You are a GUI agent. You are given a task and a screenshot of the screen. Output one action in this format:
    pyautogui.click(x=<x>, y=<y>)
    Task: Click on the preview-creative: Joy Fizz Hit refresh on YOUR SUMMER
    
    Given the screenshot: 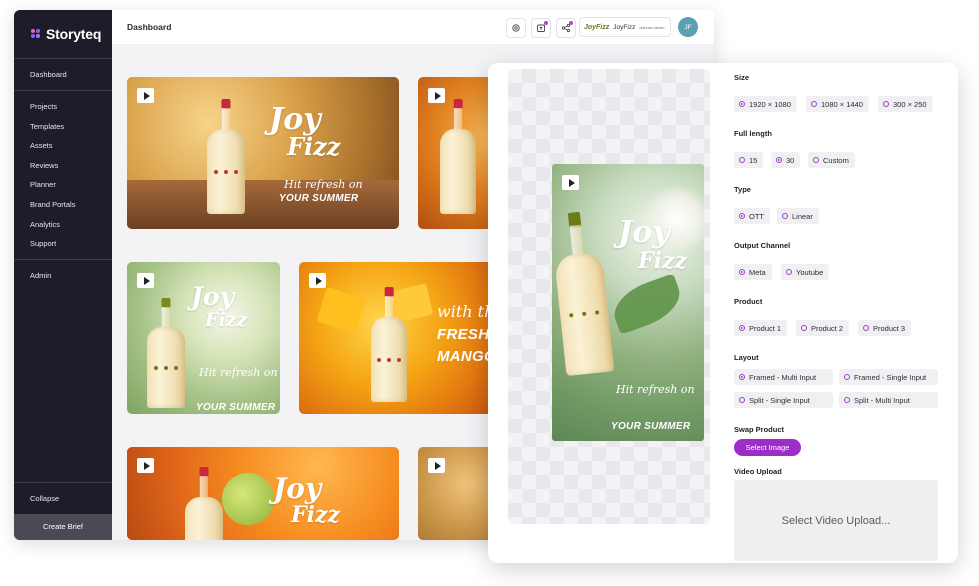 What is the action you would take?
    pyautogui.click(x=628, y=302)
    